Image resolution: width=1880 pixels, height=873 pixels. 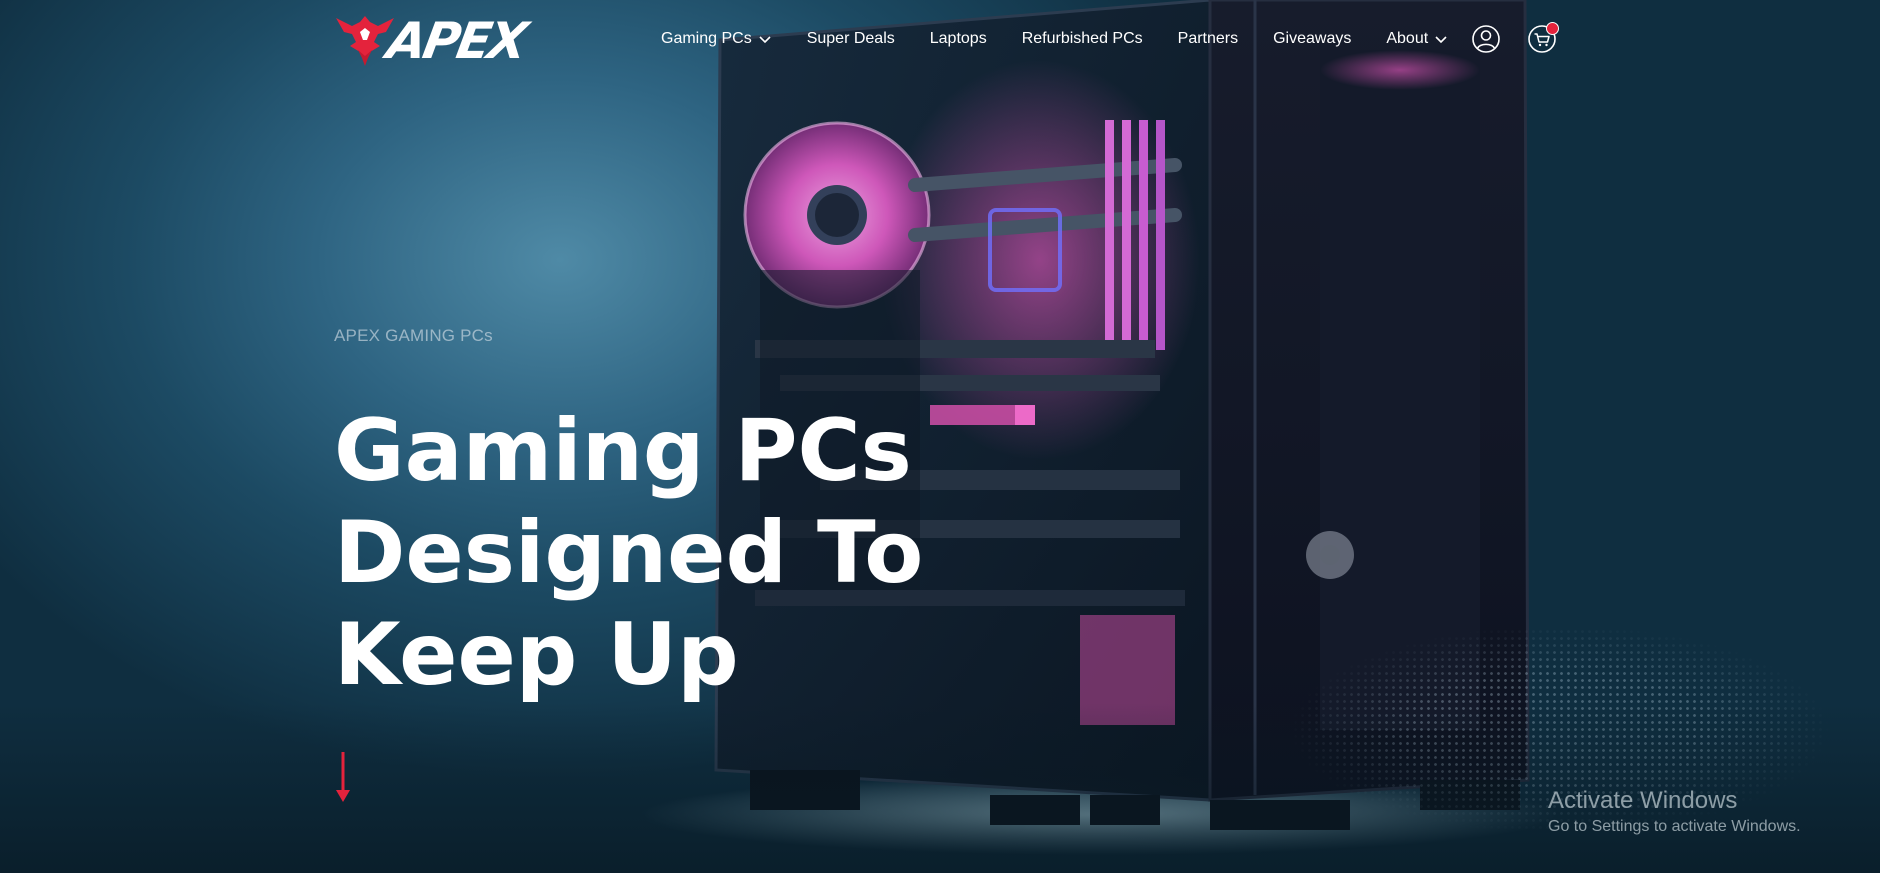 I want to click on user-account-icon, so click(x=1486, y=39).